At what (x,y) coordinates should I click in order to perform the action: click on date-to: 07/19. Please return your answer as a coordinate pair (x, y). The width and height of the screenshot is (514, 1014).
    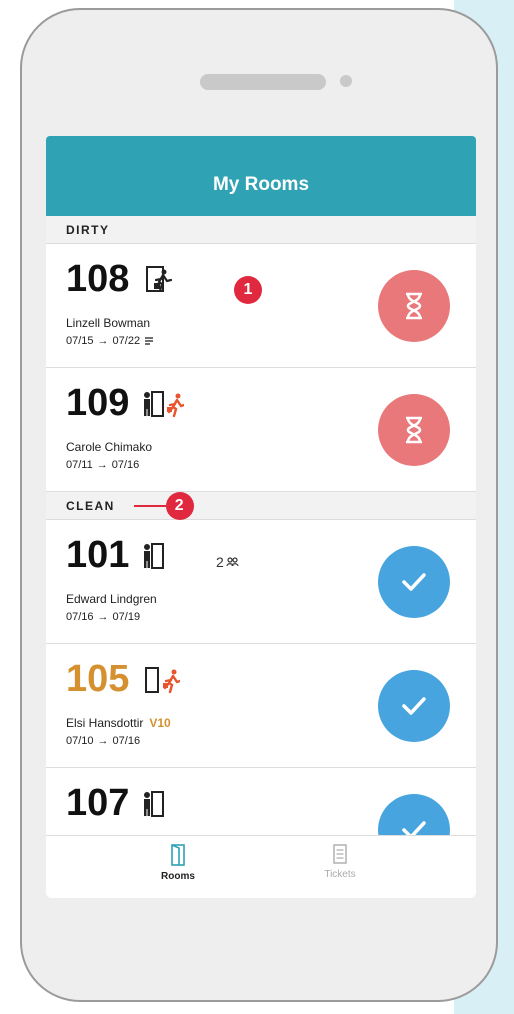
    Looking at the image, I should click on (126, 617).